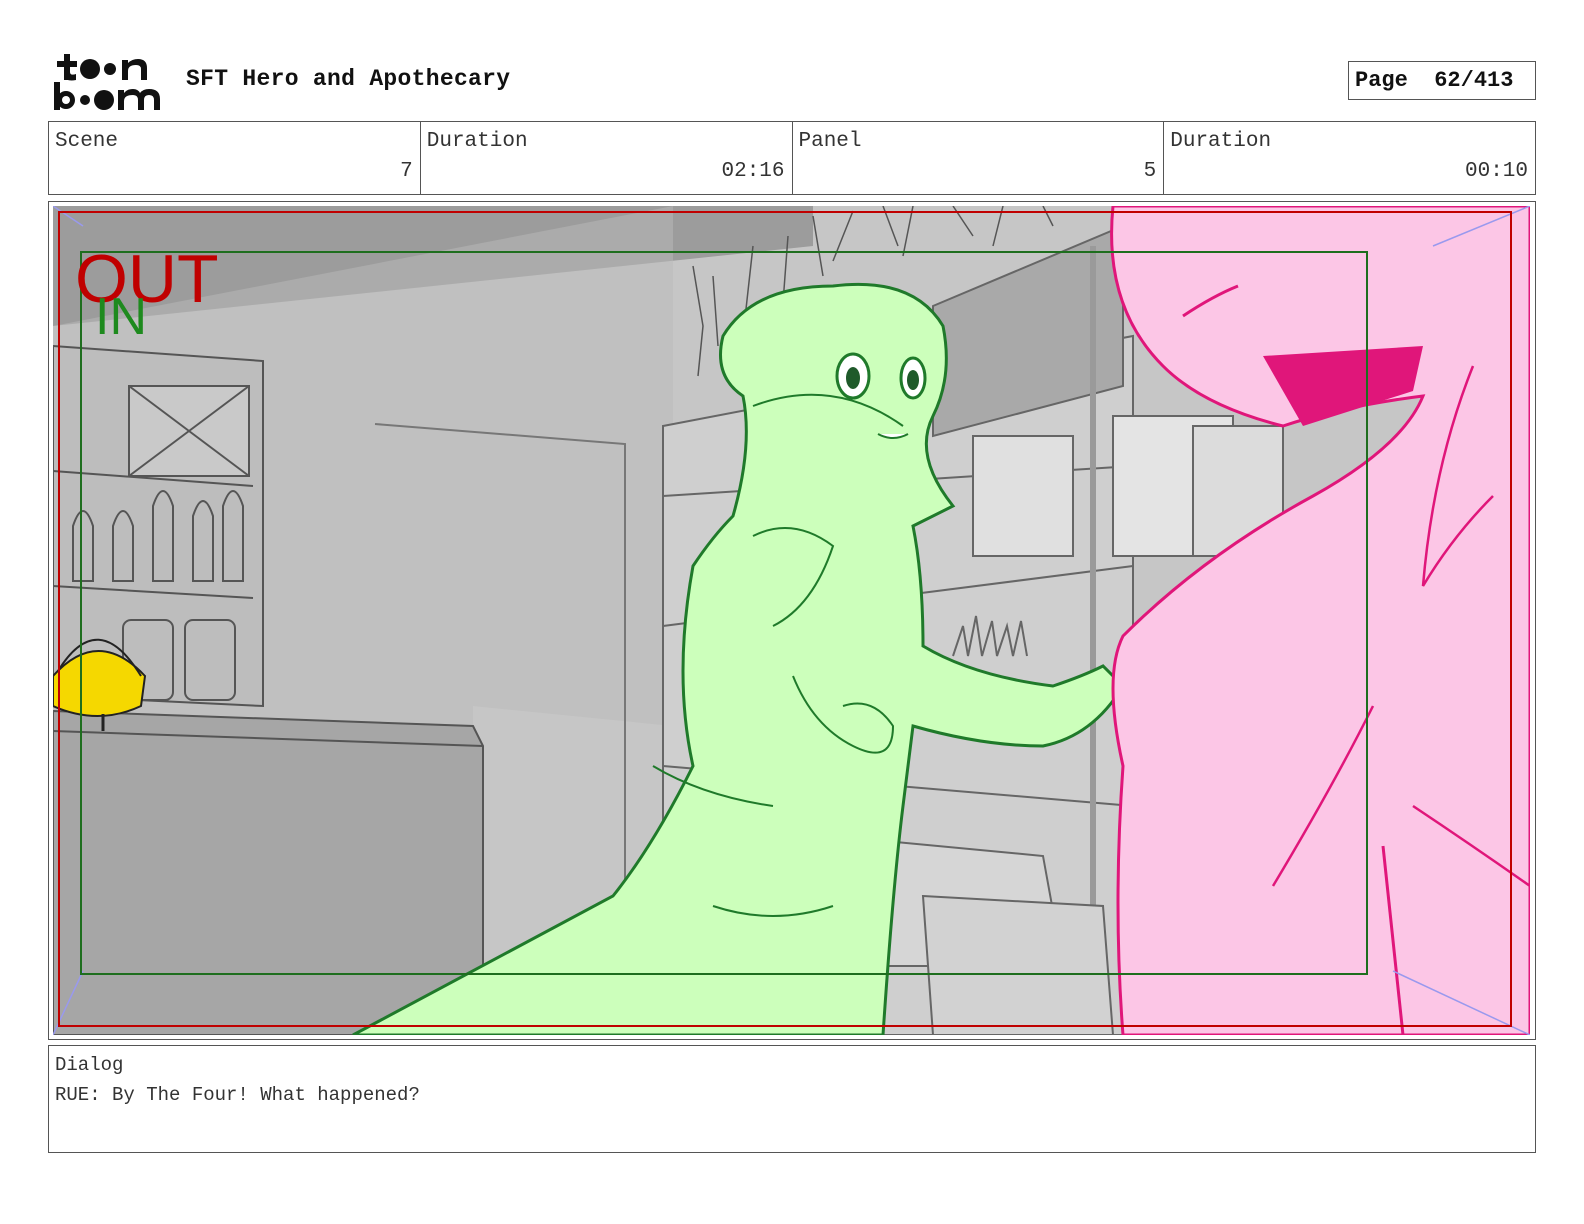 The height and width of the screenshot is (1224, 1584). I want to click on project-title: SFT Hero and Apothecary, so click(348, 79).